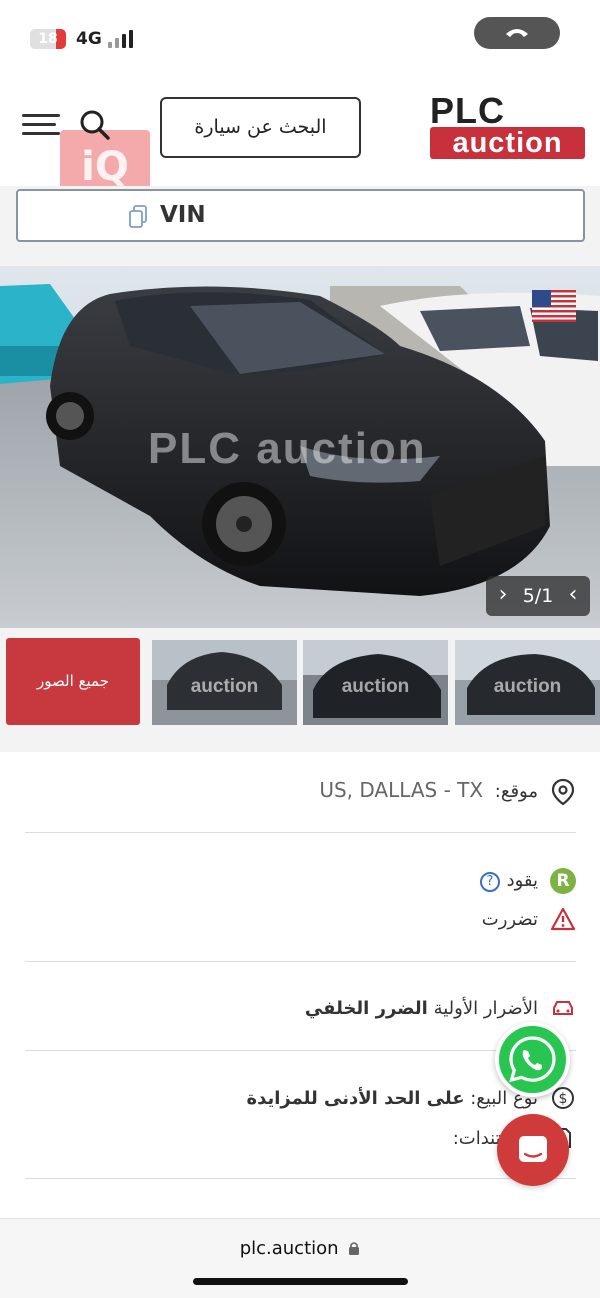 The image size is (600, 1298). I want to click on plc-auction-logo: PLC auction, so click(507, 126).